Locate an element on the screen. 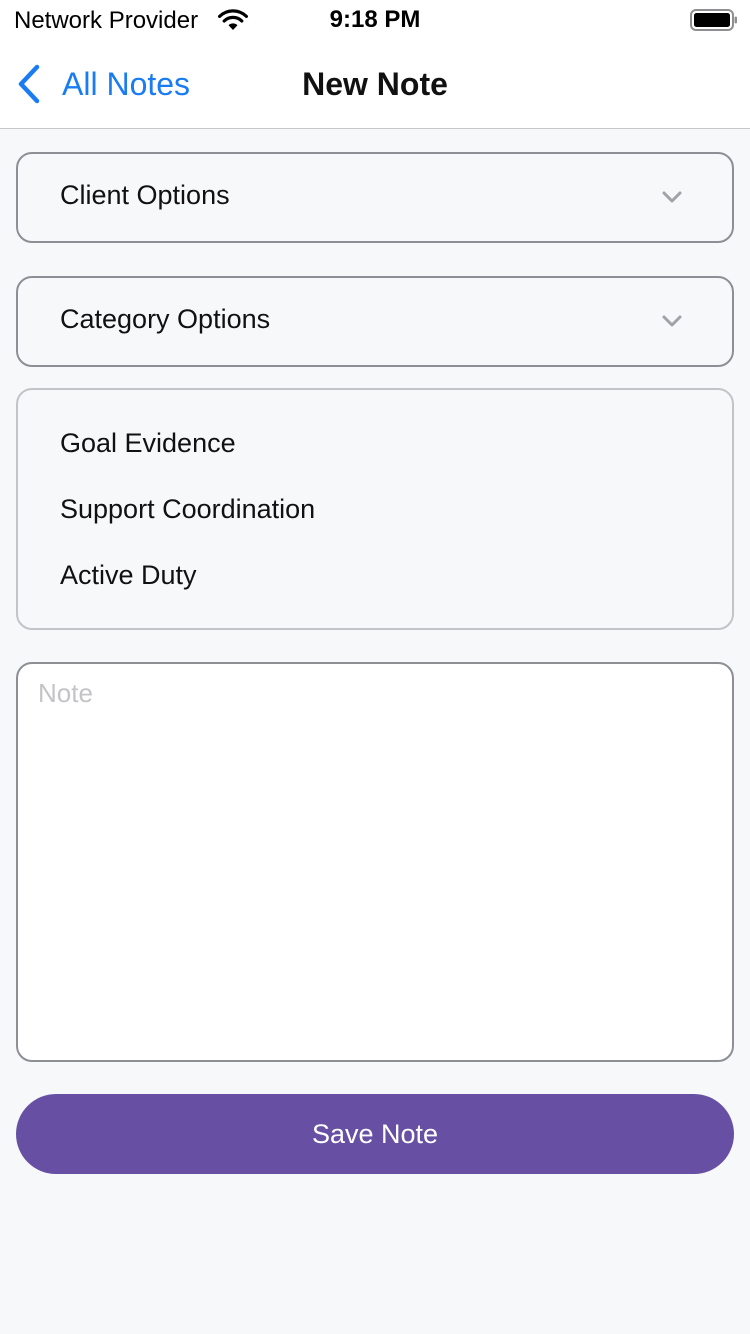 The image size is (750, 1334). category-options-select: Category Options is located at coordinates (375, 321).